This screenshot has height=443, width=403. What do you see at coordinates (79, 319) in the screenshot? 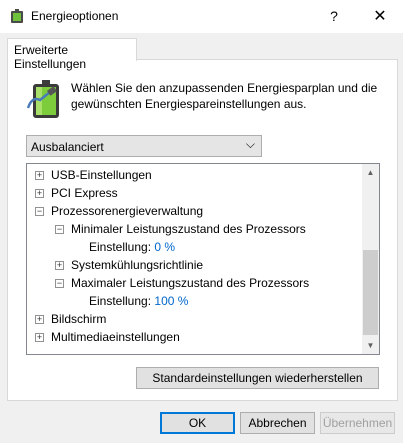
I see `tree-item-label: Bildschirm` at bounding box center [79, 319].